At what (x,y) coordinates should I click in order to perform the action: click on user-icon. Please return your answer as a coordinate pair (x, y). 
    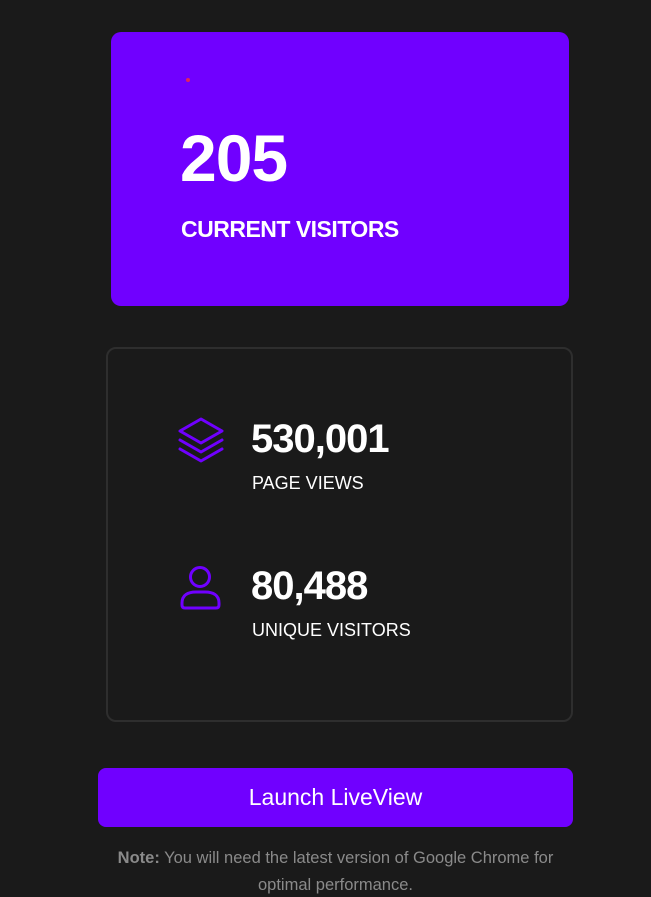
    Looking at the image, I should click on (201, 588).